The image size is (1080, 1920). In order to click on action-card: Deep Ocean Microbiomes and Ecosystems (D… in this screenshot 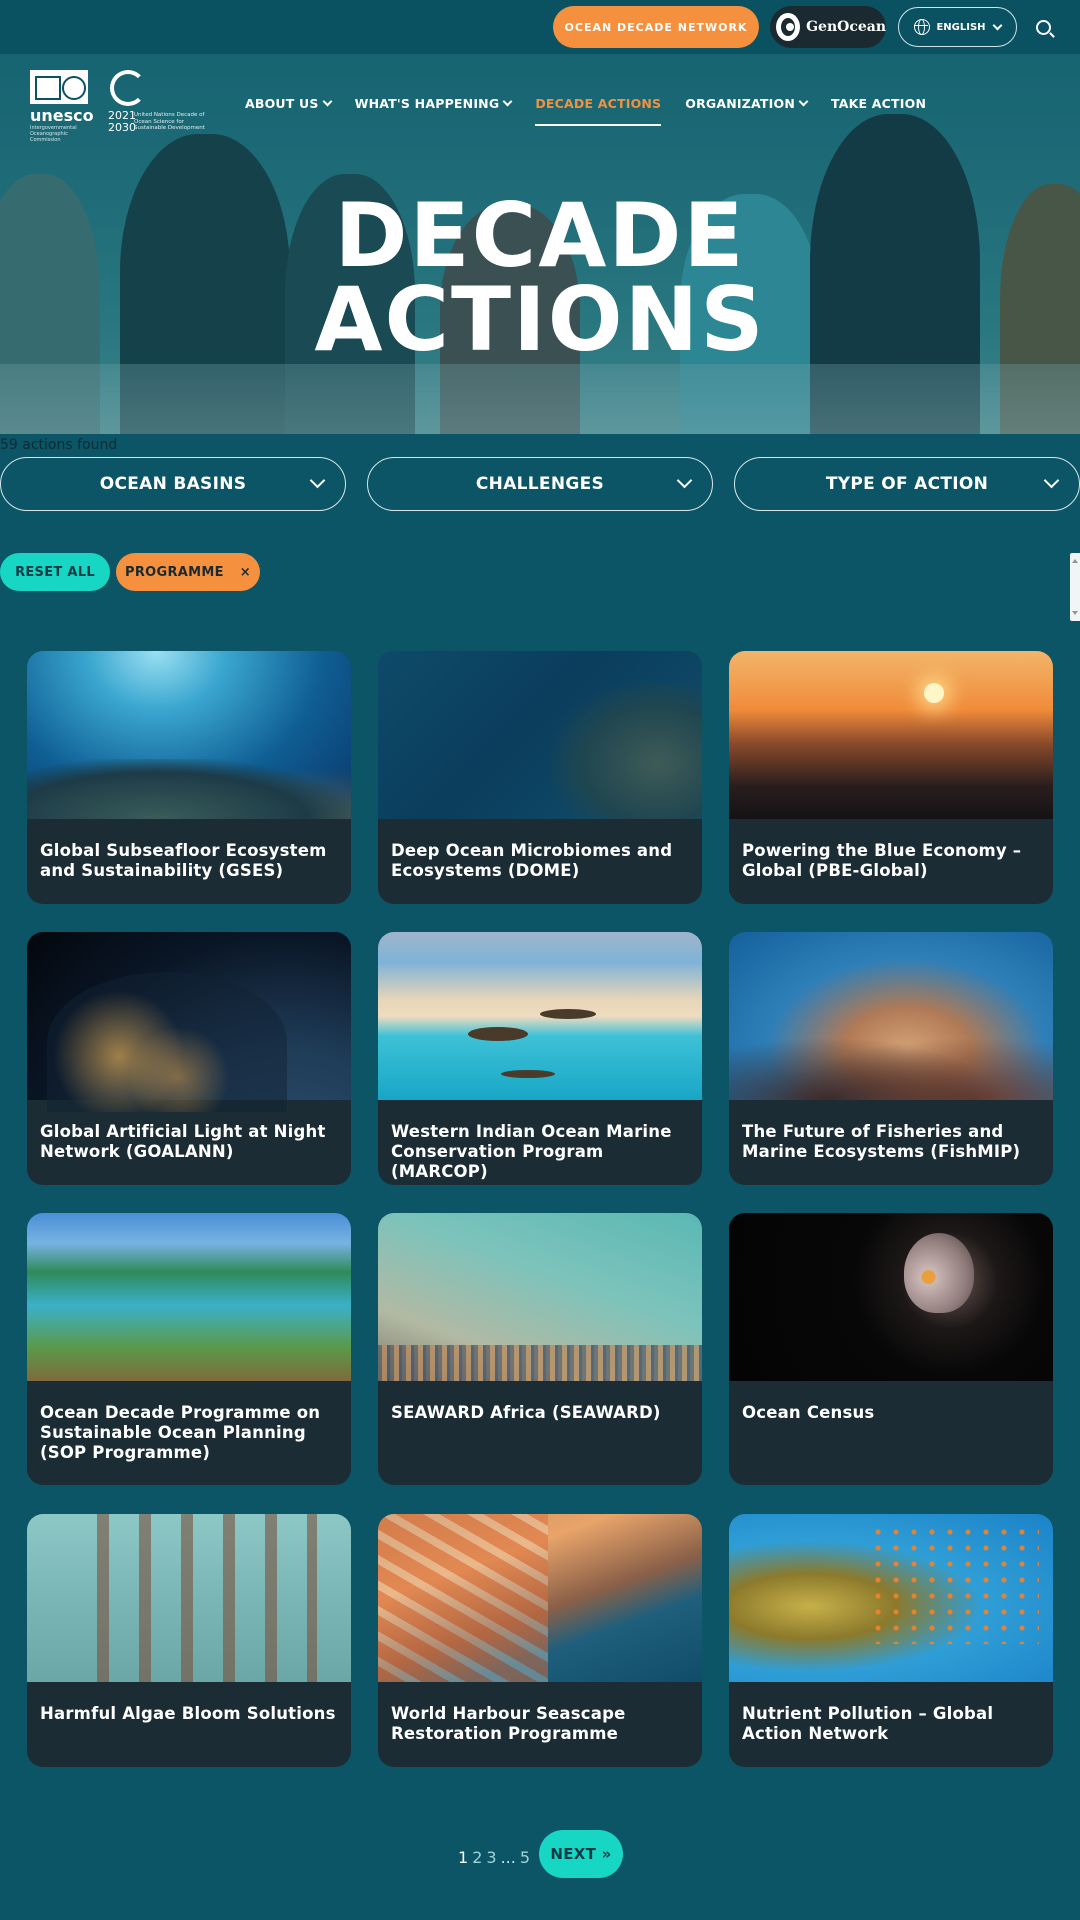, I will do `click(540, 777)`.